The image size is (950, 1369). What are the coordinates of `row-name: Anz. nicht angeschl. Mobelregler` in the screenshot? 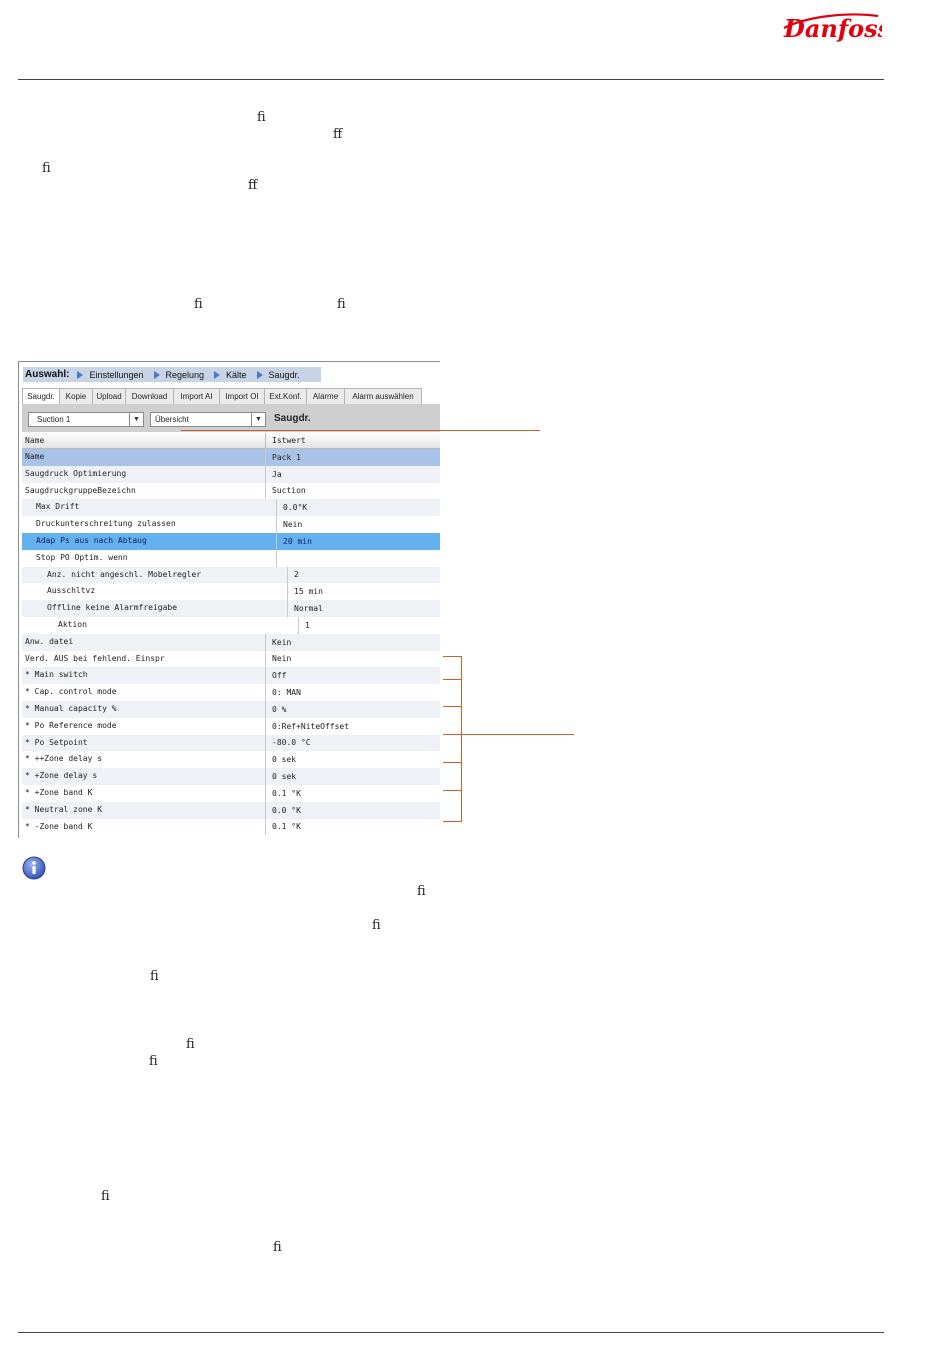 It's located at (155, 575).